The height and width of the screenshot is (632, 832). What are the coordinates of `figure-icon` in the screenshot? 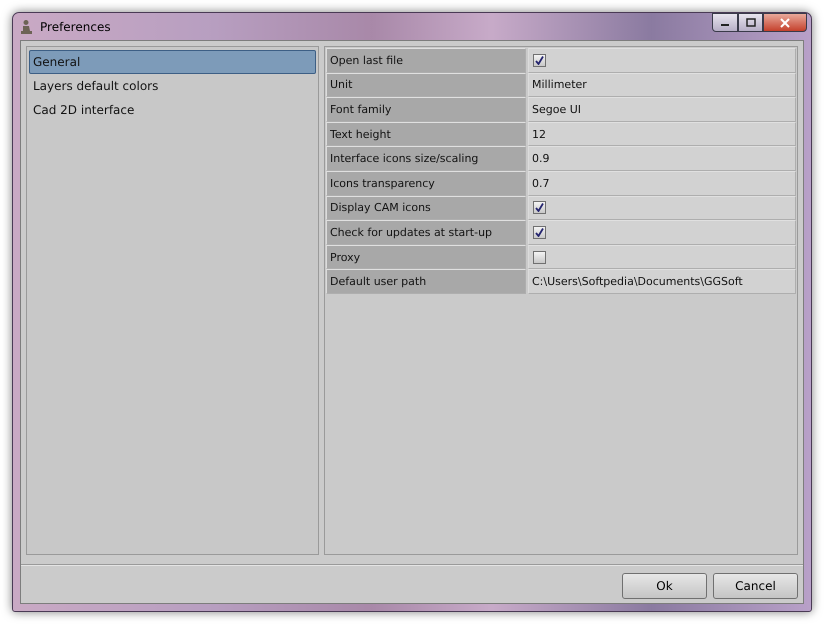 It's located at (27, 26).